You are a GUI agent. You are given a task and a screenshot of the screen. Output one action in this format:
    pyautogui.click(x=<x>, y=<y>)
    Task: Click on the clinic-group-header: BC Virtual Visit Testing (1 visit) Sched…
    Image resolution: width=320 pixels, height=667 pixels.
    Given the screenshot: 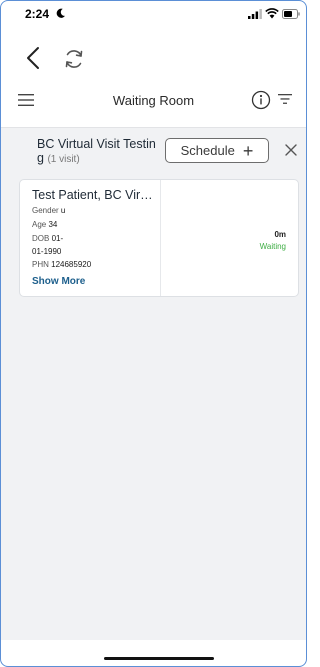 What is the action you would take?
    pyautogui.click(x=153, y=151)
    